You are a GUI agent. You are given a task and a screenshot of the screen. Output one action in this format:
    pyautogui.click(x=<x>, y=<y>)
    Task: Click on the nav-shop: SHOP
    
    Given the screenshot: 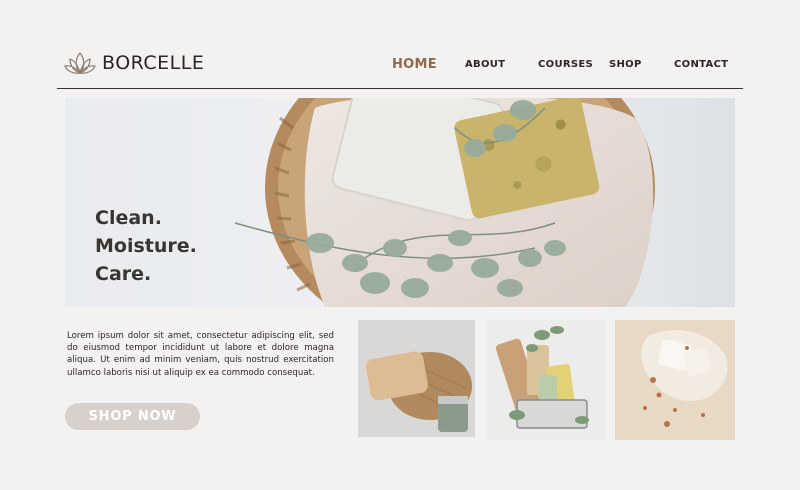 What is the action you would take?
    pyautogui.click(x=625, y=64)
    